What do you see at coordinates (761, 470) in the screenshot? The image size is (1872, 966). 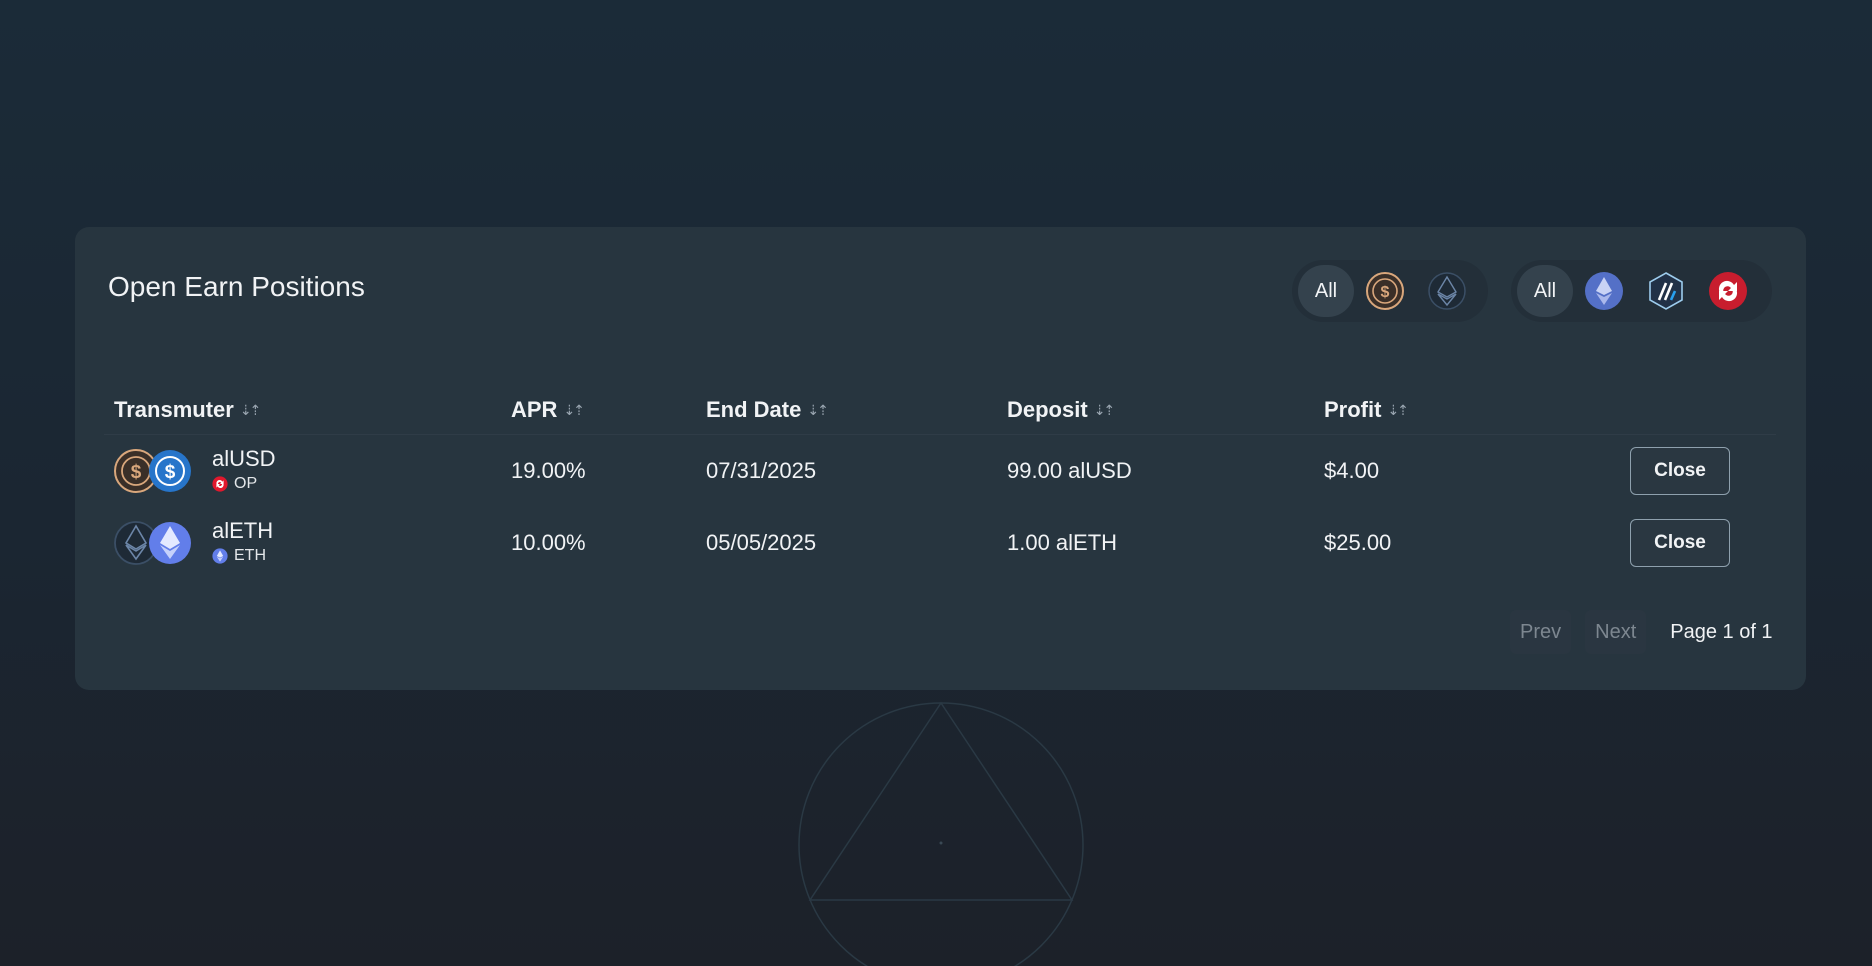 I see `end-date-value: 07/31/2025` at bounding box center [761, 470].